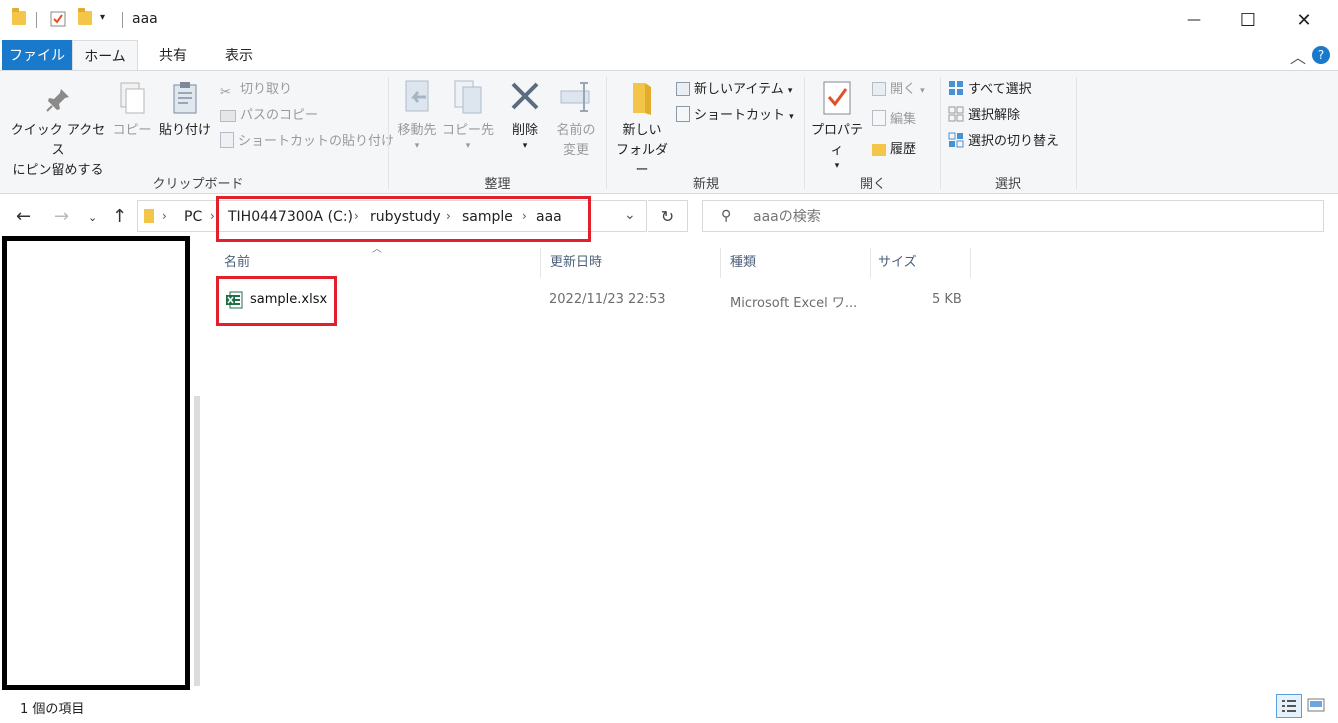 The height and width of the screenshot is (723, 1338). Describe the element at coordinates (898, 90) in the screenshot. I see `open-button: 開く ▾` at that location.